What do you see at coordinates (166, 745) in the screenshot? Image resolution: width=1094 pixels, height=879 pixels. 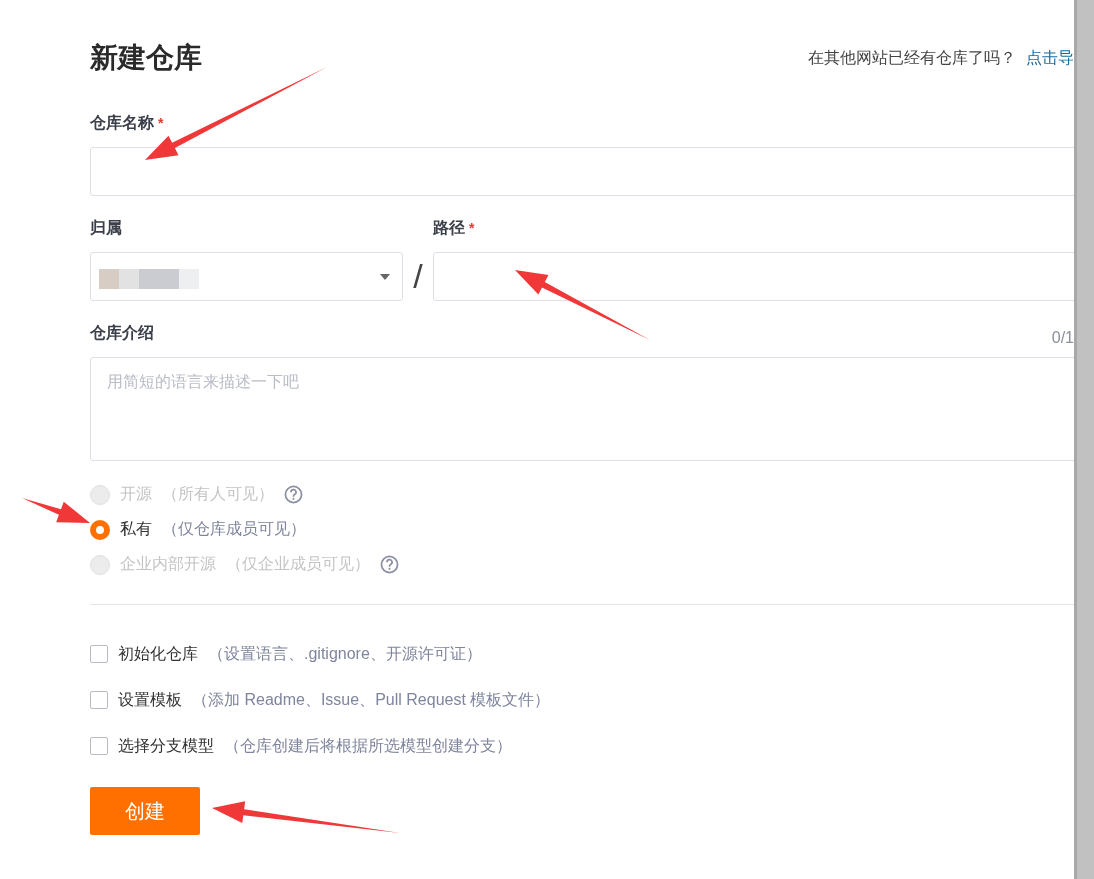 I see `checkbox-label: 选择分支模型` at bounding box center [166, 745].